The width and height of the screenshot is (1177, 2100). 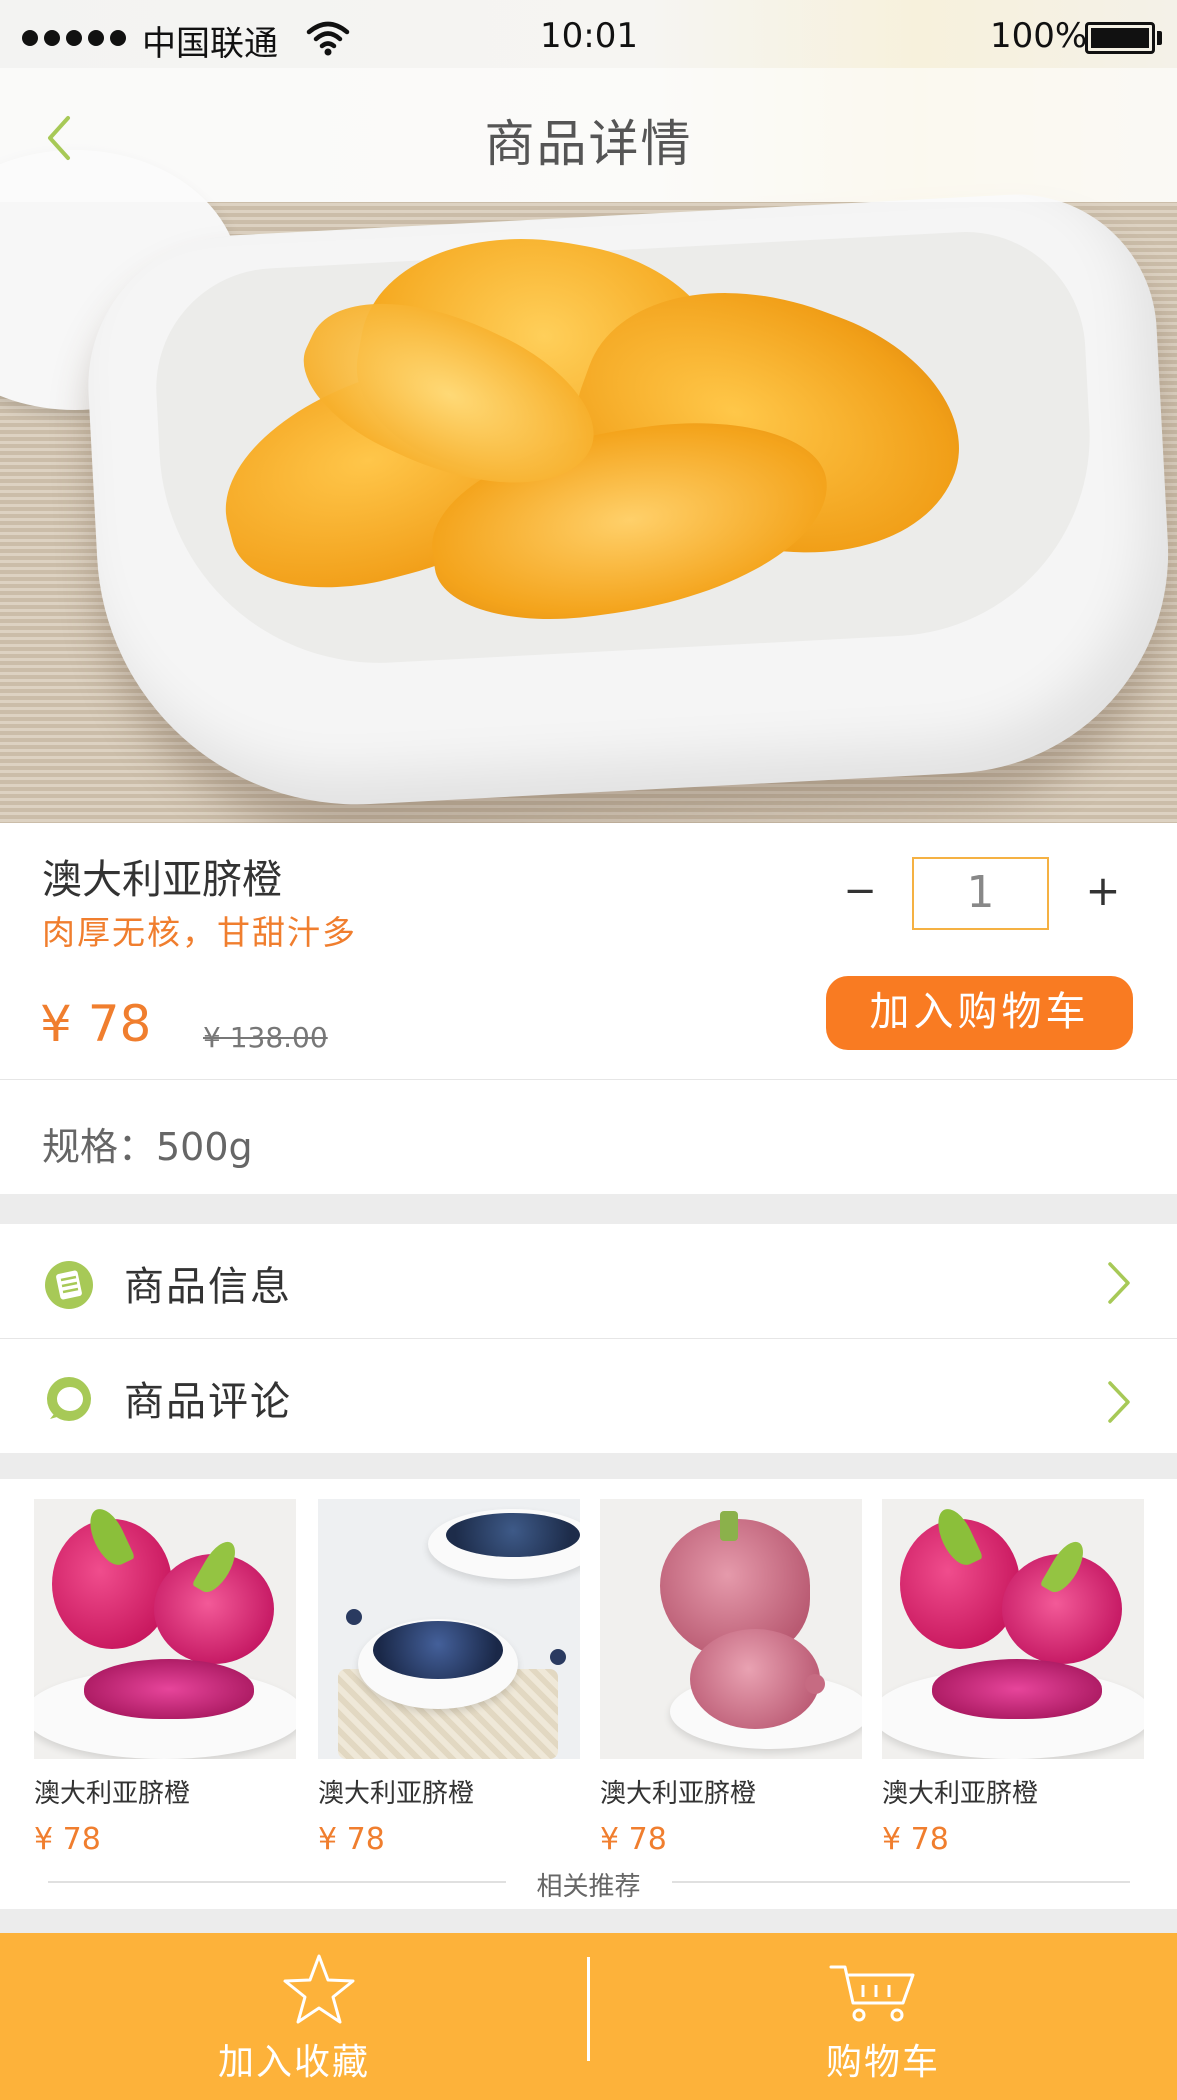 I want to click on add-to-favorites-label: 加入收藏, so click(x=293, y=2062).